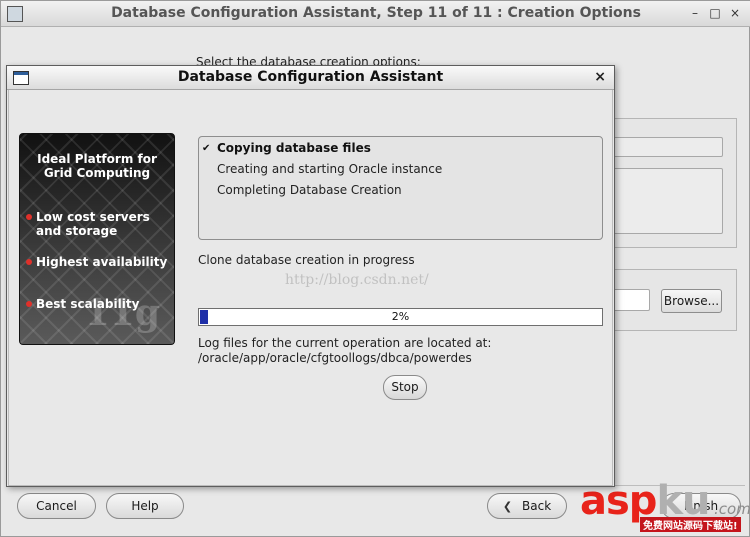 This screenshot has width=750, height=537. I want to click on step-item: Completing Database Creation, so click(309, 190).